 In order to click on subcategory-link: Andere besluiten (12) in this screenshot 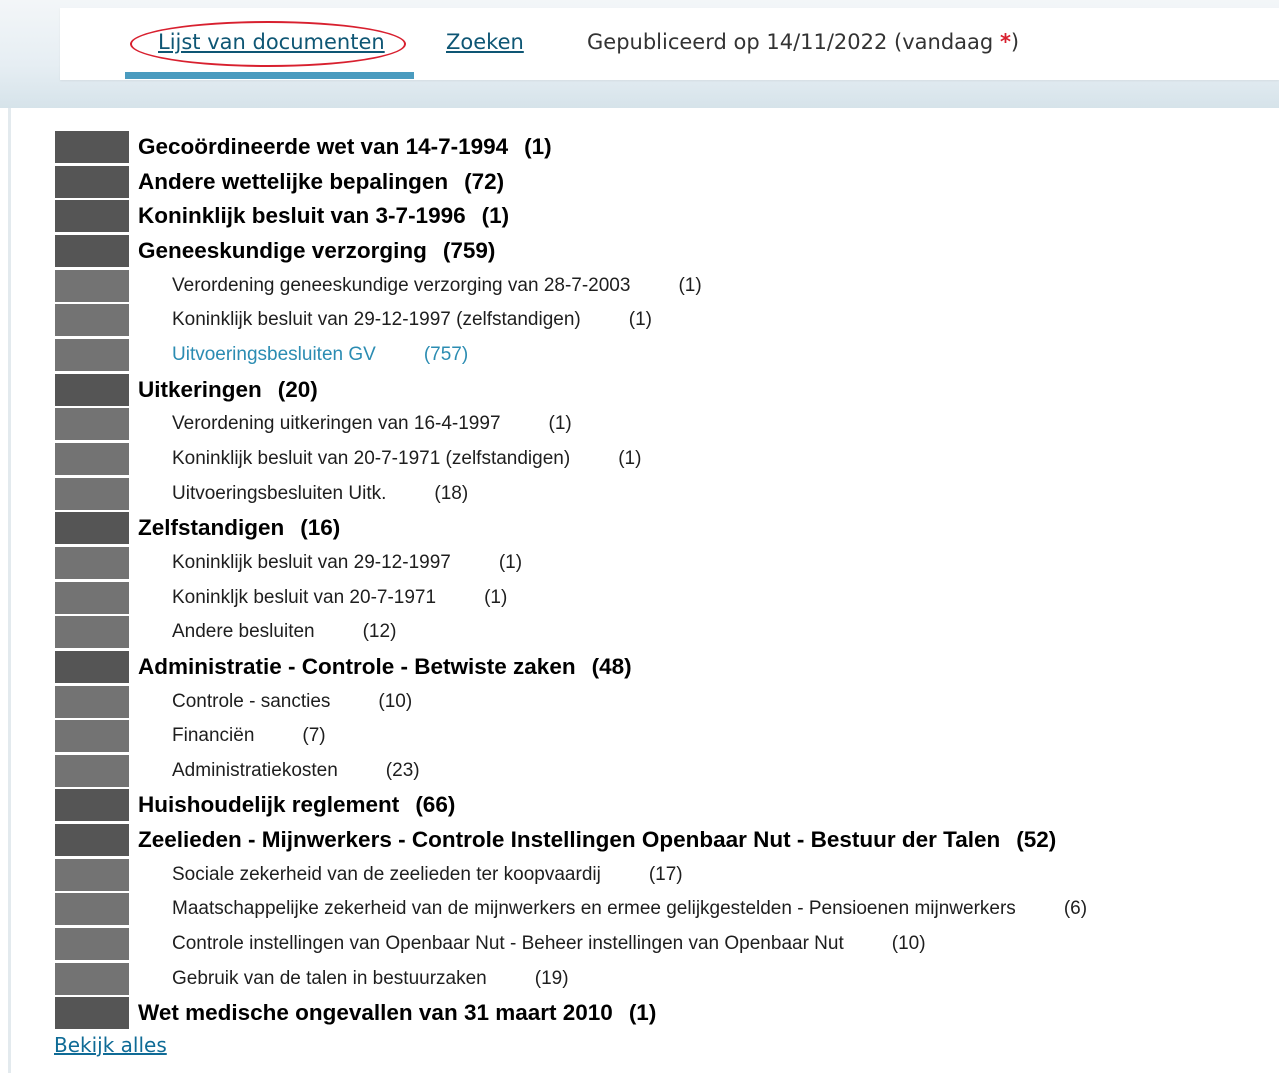, I will do `click(284, 632)`.